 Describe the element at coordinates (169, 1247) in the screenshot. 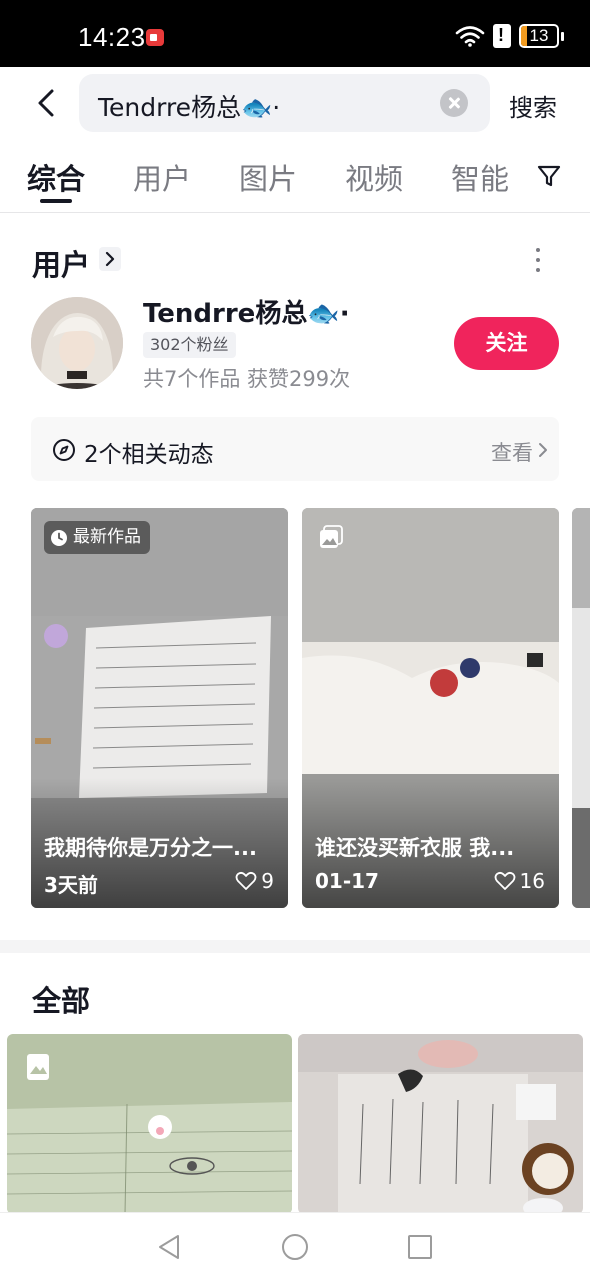

I see `nav-back-icon` at that location.